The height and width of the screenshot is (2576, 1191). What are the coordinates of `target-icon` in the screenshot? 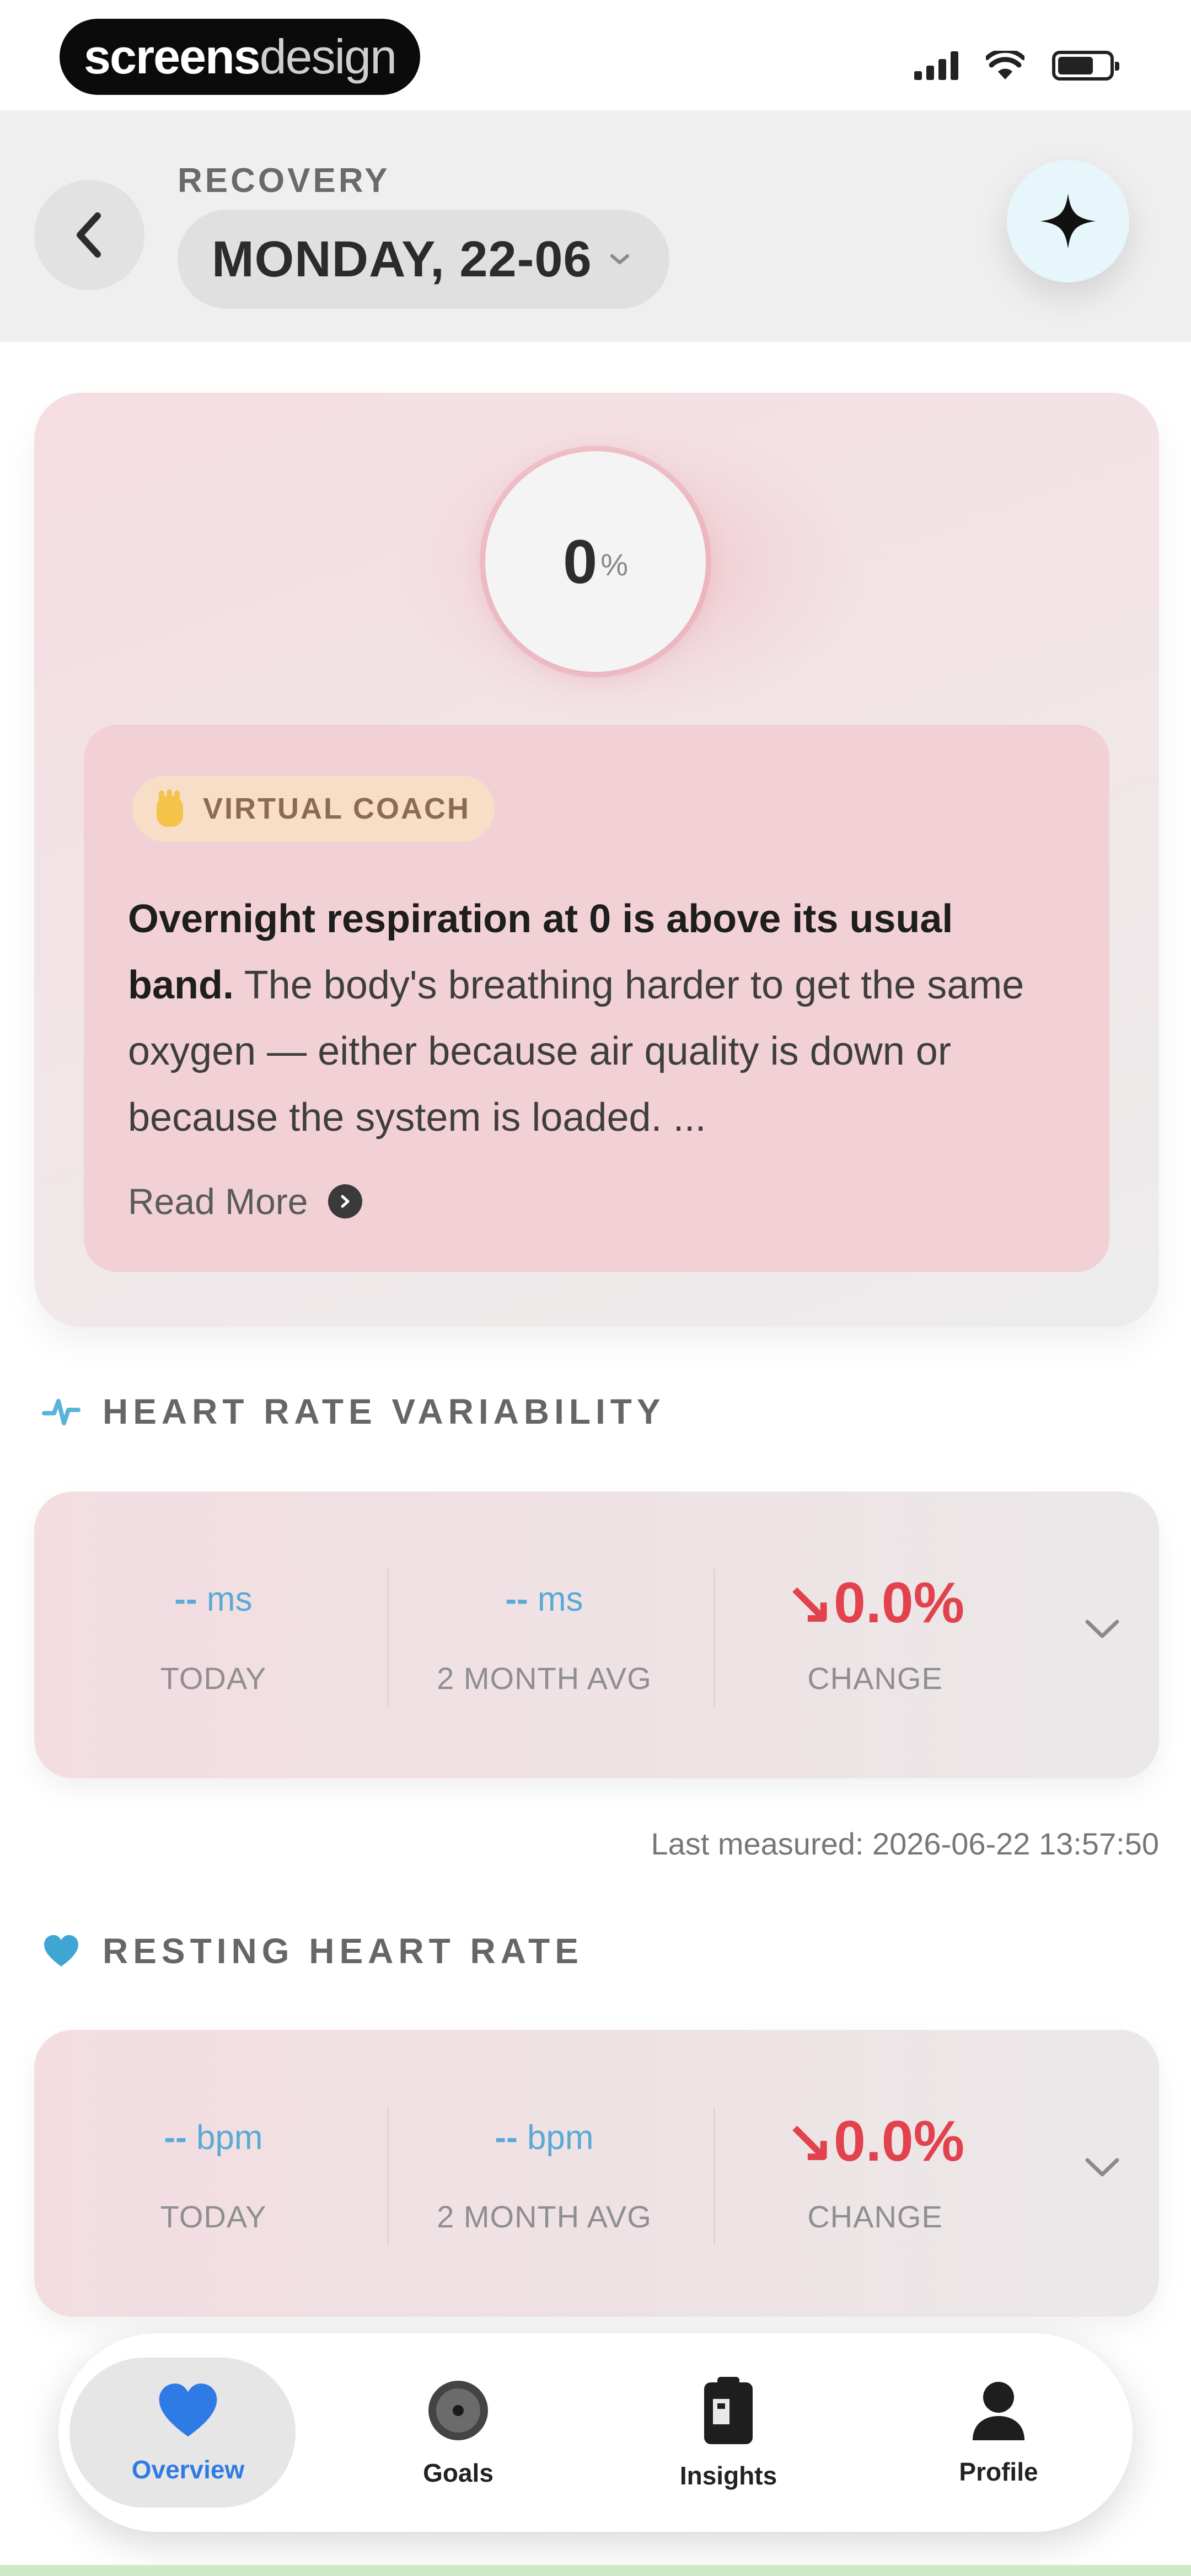 It's located at (458, 2410).